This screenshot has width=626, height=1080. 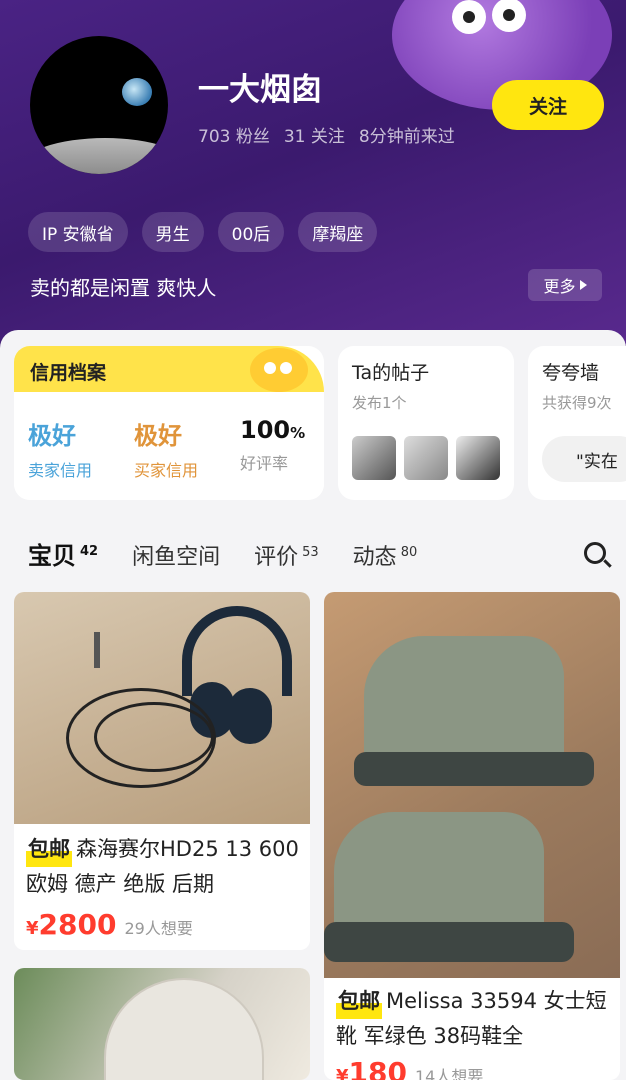 What do you see at coordinates (165, 867) in the screenshot?
I see `product-title: 包邮 森海赛尔HD25 13 600欧姆 德产 绝版 后期` at bounding box center [165, 867].